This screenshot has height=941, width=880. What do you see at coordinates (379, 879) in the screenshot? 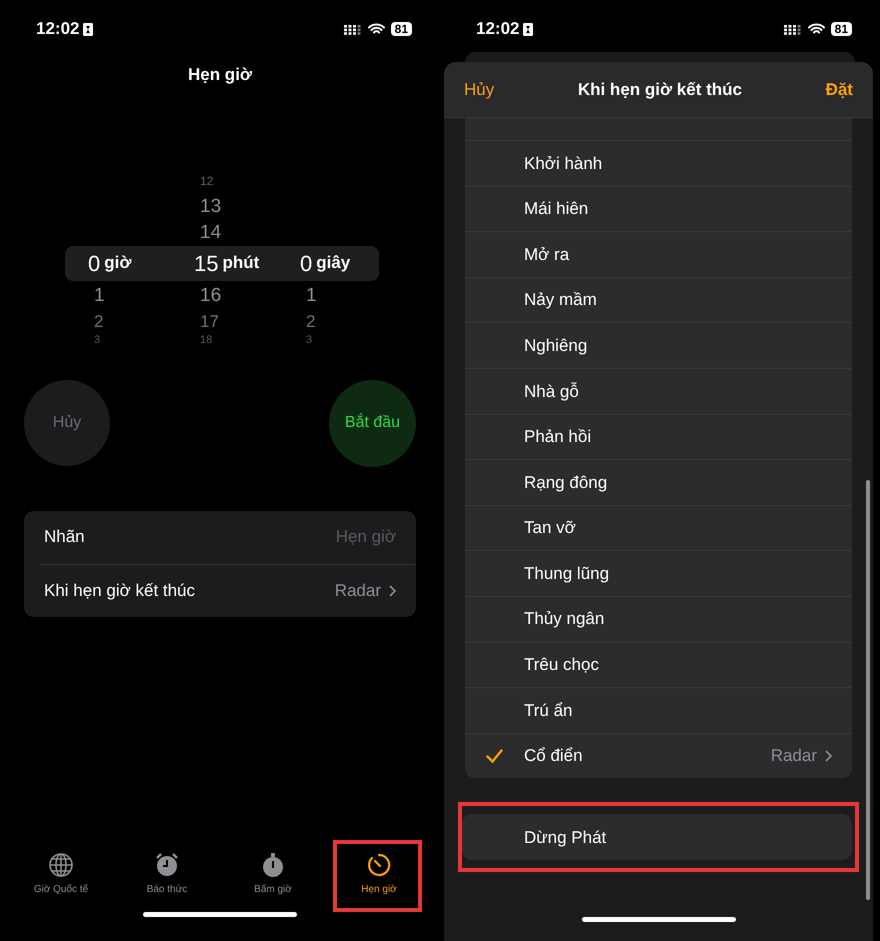
I see `tab-button: Hẹn giờ` at bounding box center [379, 879].